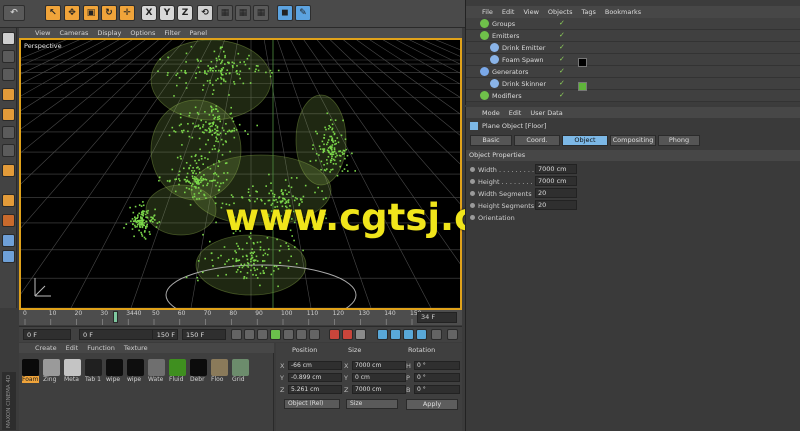 This screenshot has height=431, width=800. Describe the element at coordinates (421, 334) in the screenshot. I see `parameter-key-icon` at that location.